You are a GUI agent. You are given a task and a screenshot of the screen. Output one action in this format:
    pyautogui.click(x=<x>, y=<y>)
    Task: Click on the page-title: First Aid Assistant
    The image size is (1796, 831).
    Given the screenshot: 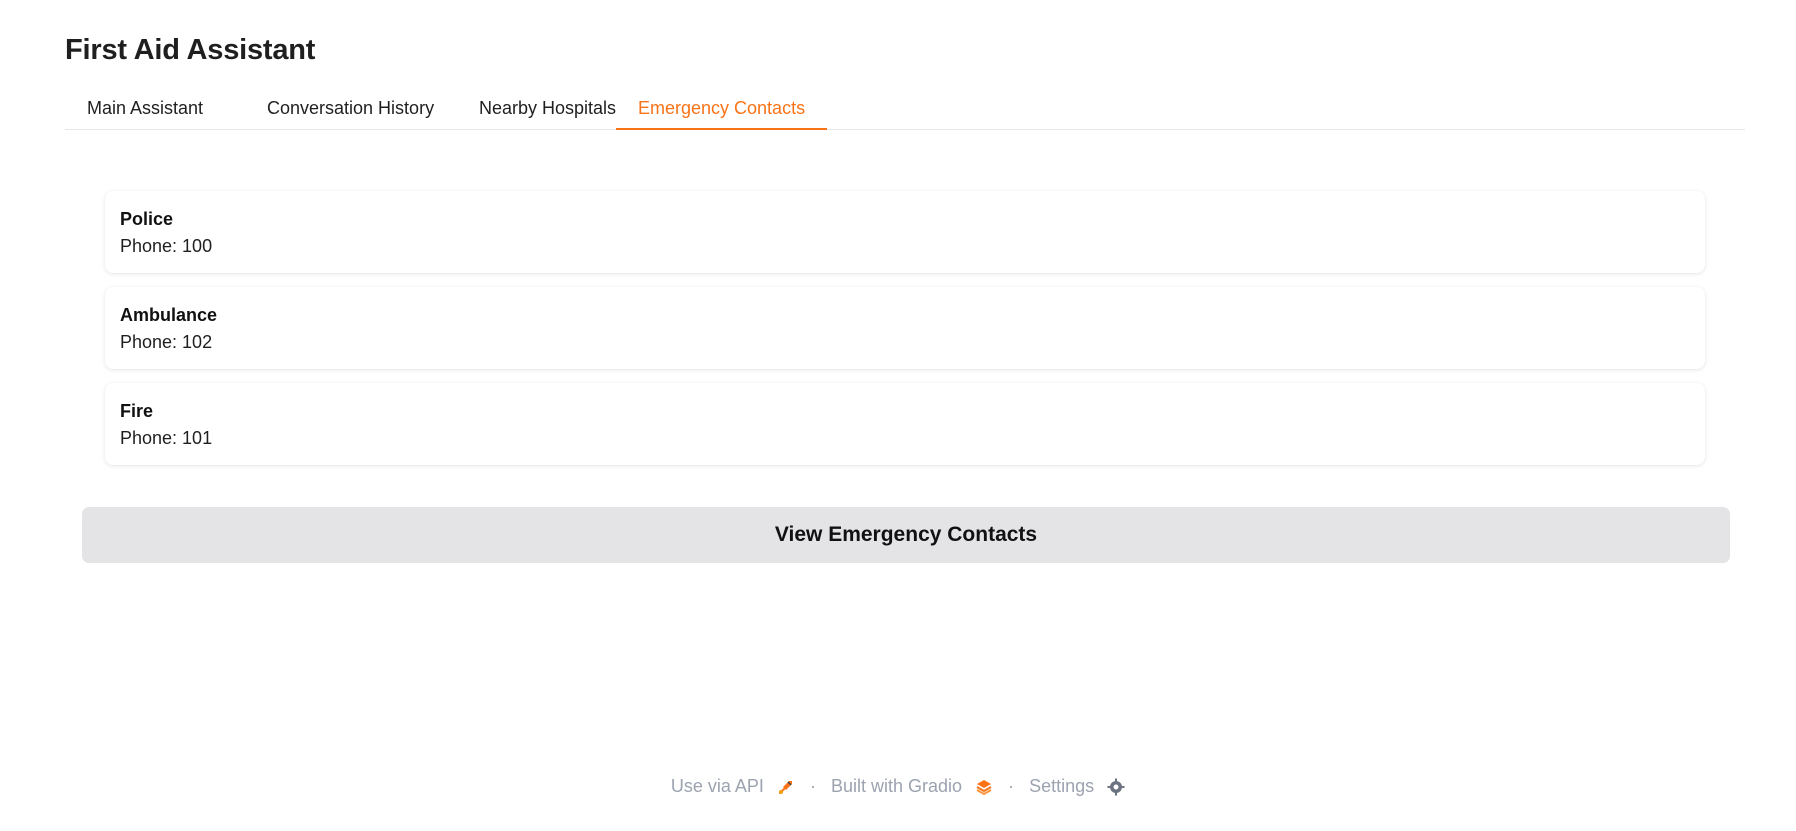 What is the action you would take?
    pyautogui.click(x=190, y=50)
    